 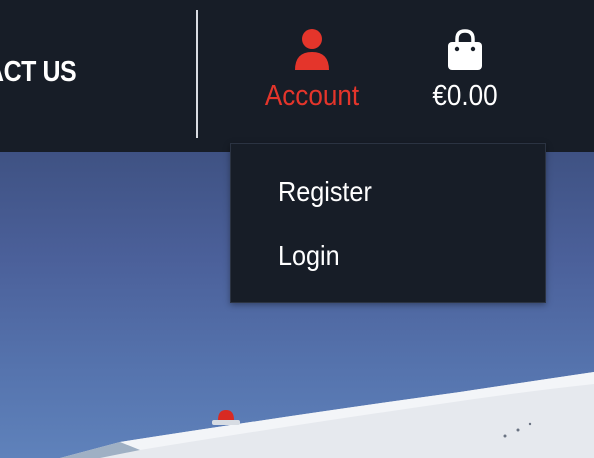 What do you see at coordinates (309, 256) in the screenshot?
I see `login-link: Login` at bounding box center [309, 256].